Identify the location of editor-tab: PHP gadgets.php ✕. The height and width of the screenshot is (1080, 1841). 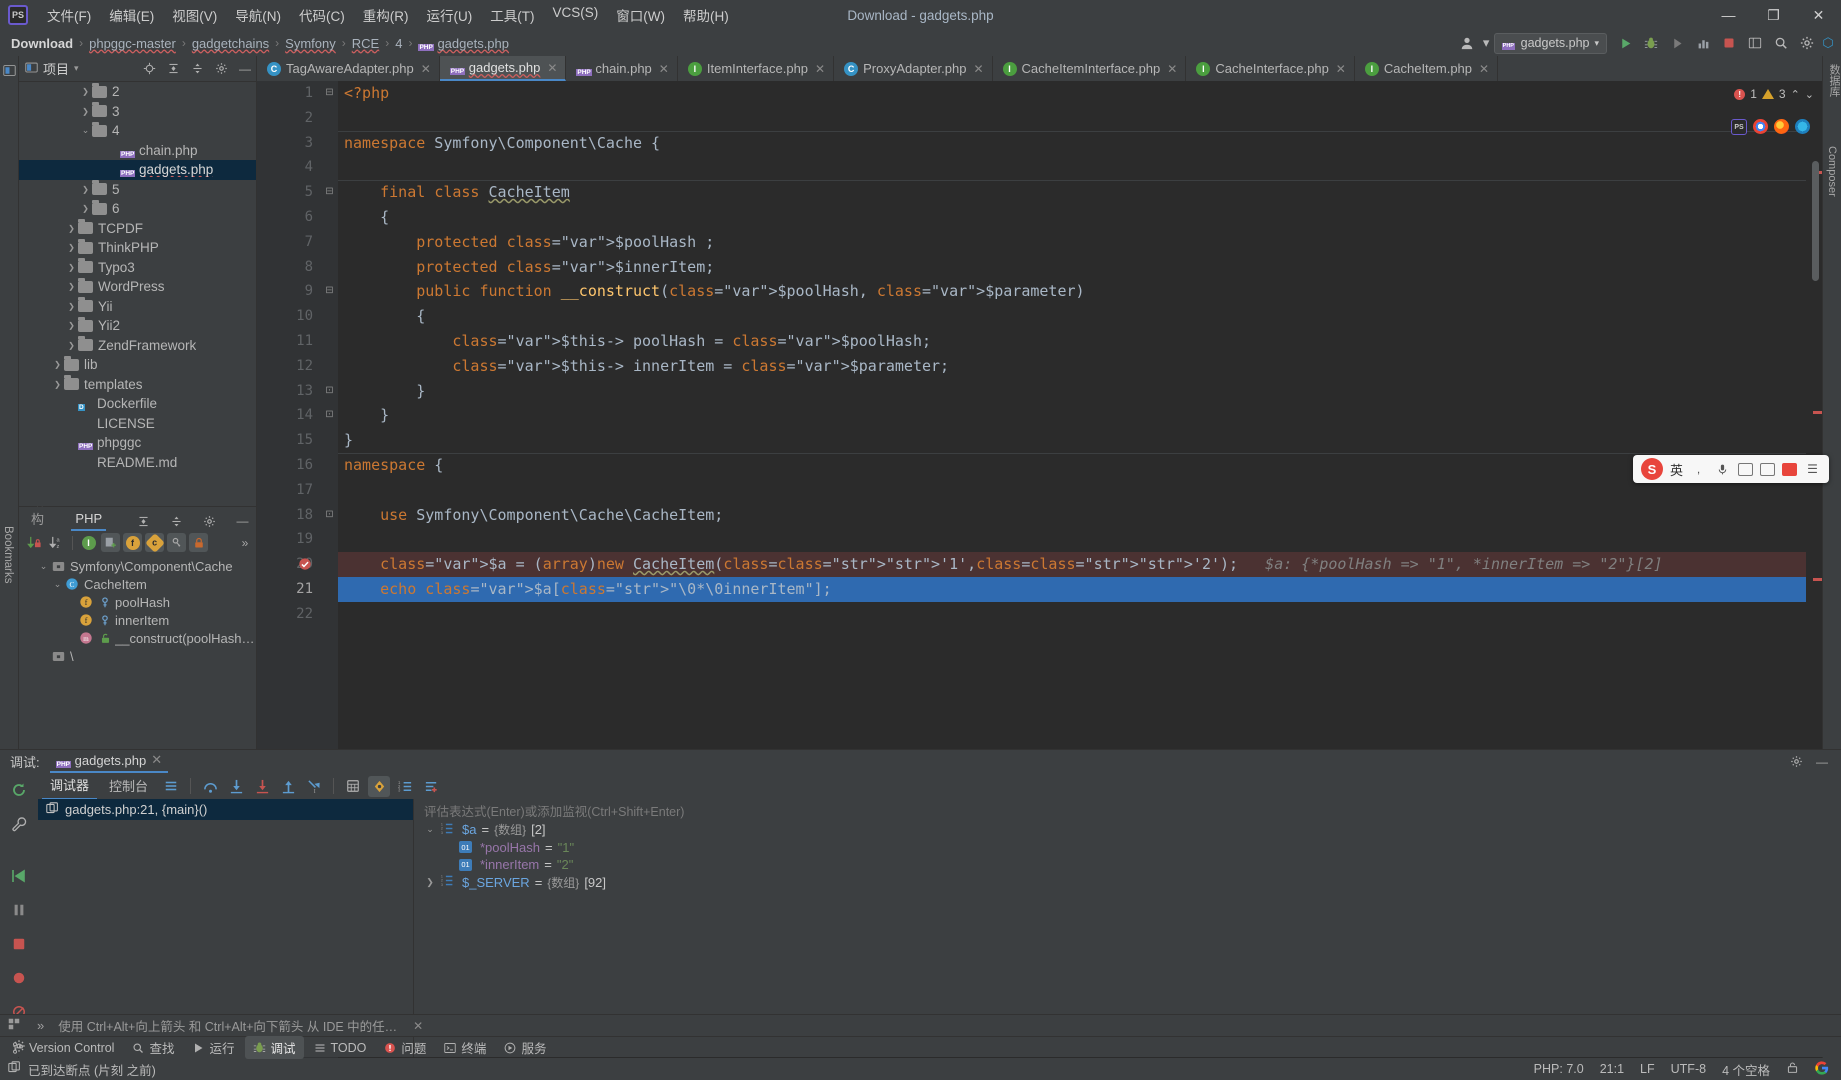
(503, 68).